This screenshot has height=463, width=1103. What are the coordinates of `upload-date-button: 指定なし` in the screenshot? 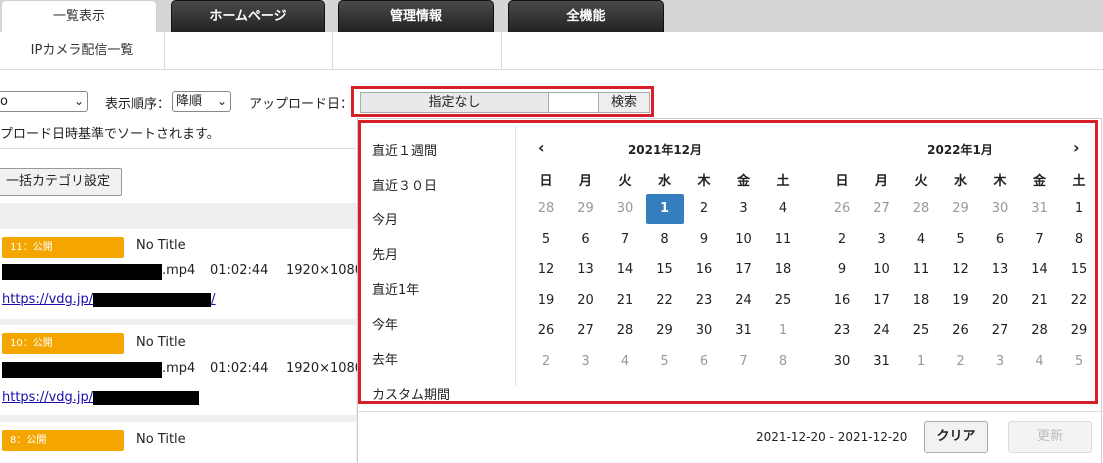 It's located at (454, 102).